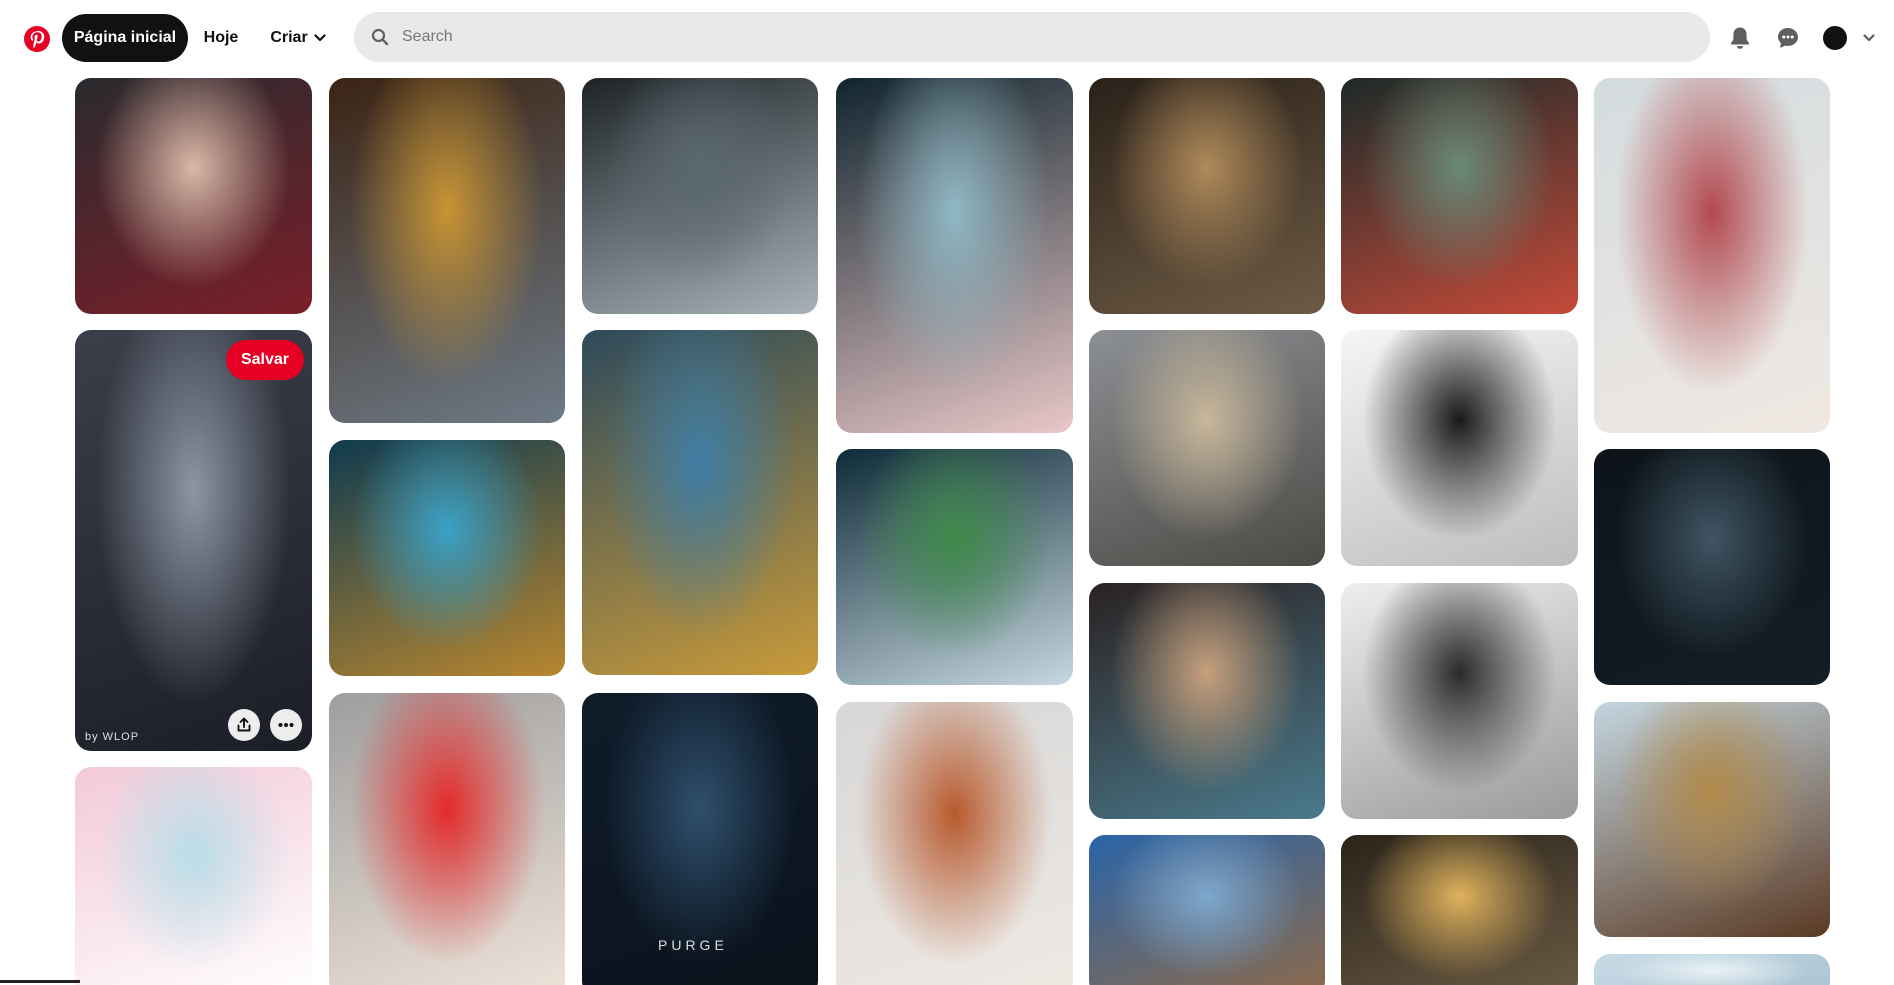 The height and width of the screenshot is (985, 1894). What do you see at coordinates (244, 725) in the screenshot?
I see `share-icon` at bounding box center [244, 725].